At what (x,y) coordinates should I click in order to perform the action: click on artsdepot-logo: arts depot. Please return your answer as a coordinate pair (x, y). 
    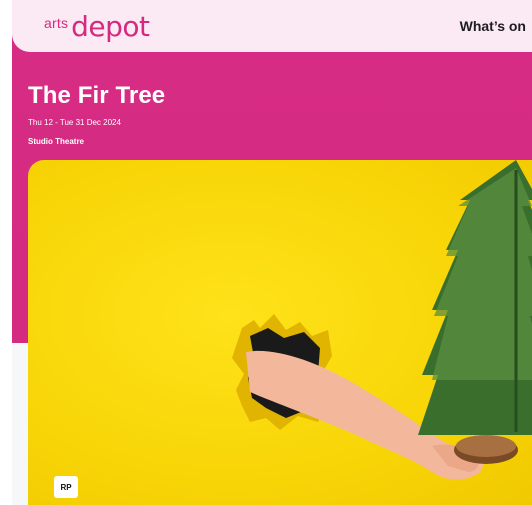
    Looking at the image, I should click on (97, 26).